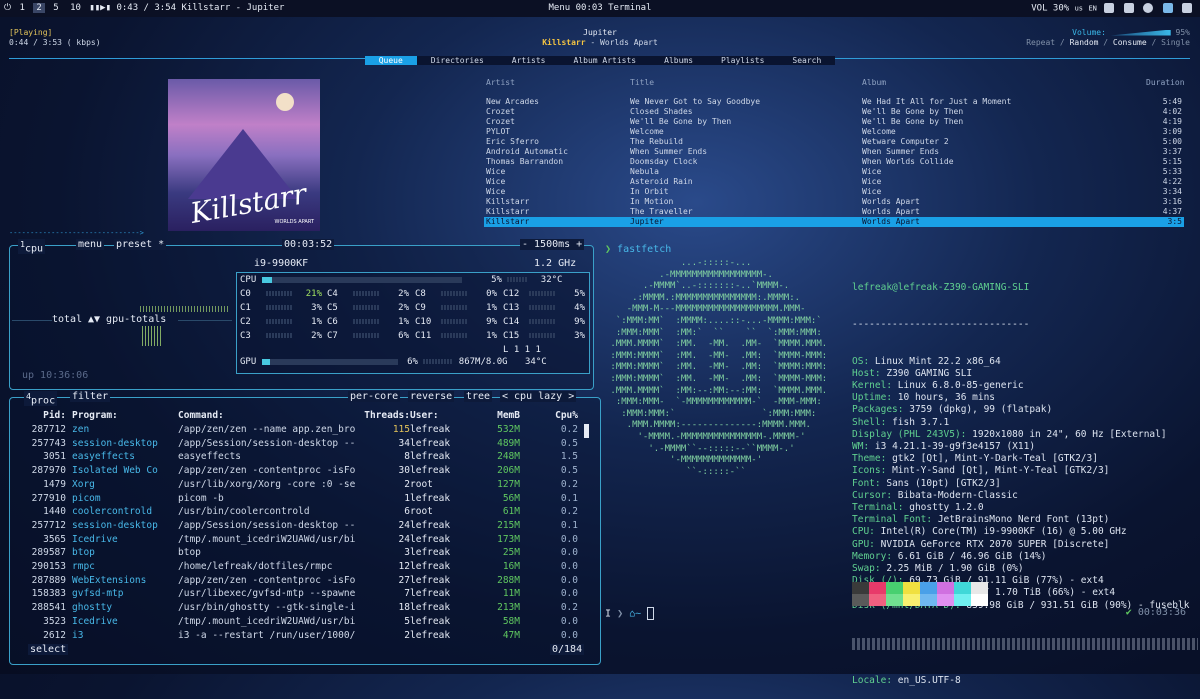  Describe the element at coordinates (508, 471) in the screenshot. I see `proc-mem: 206M` at that location.